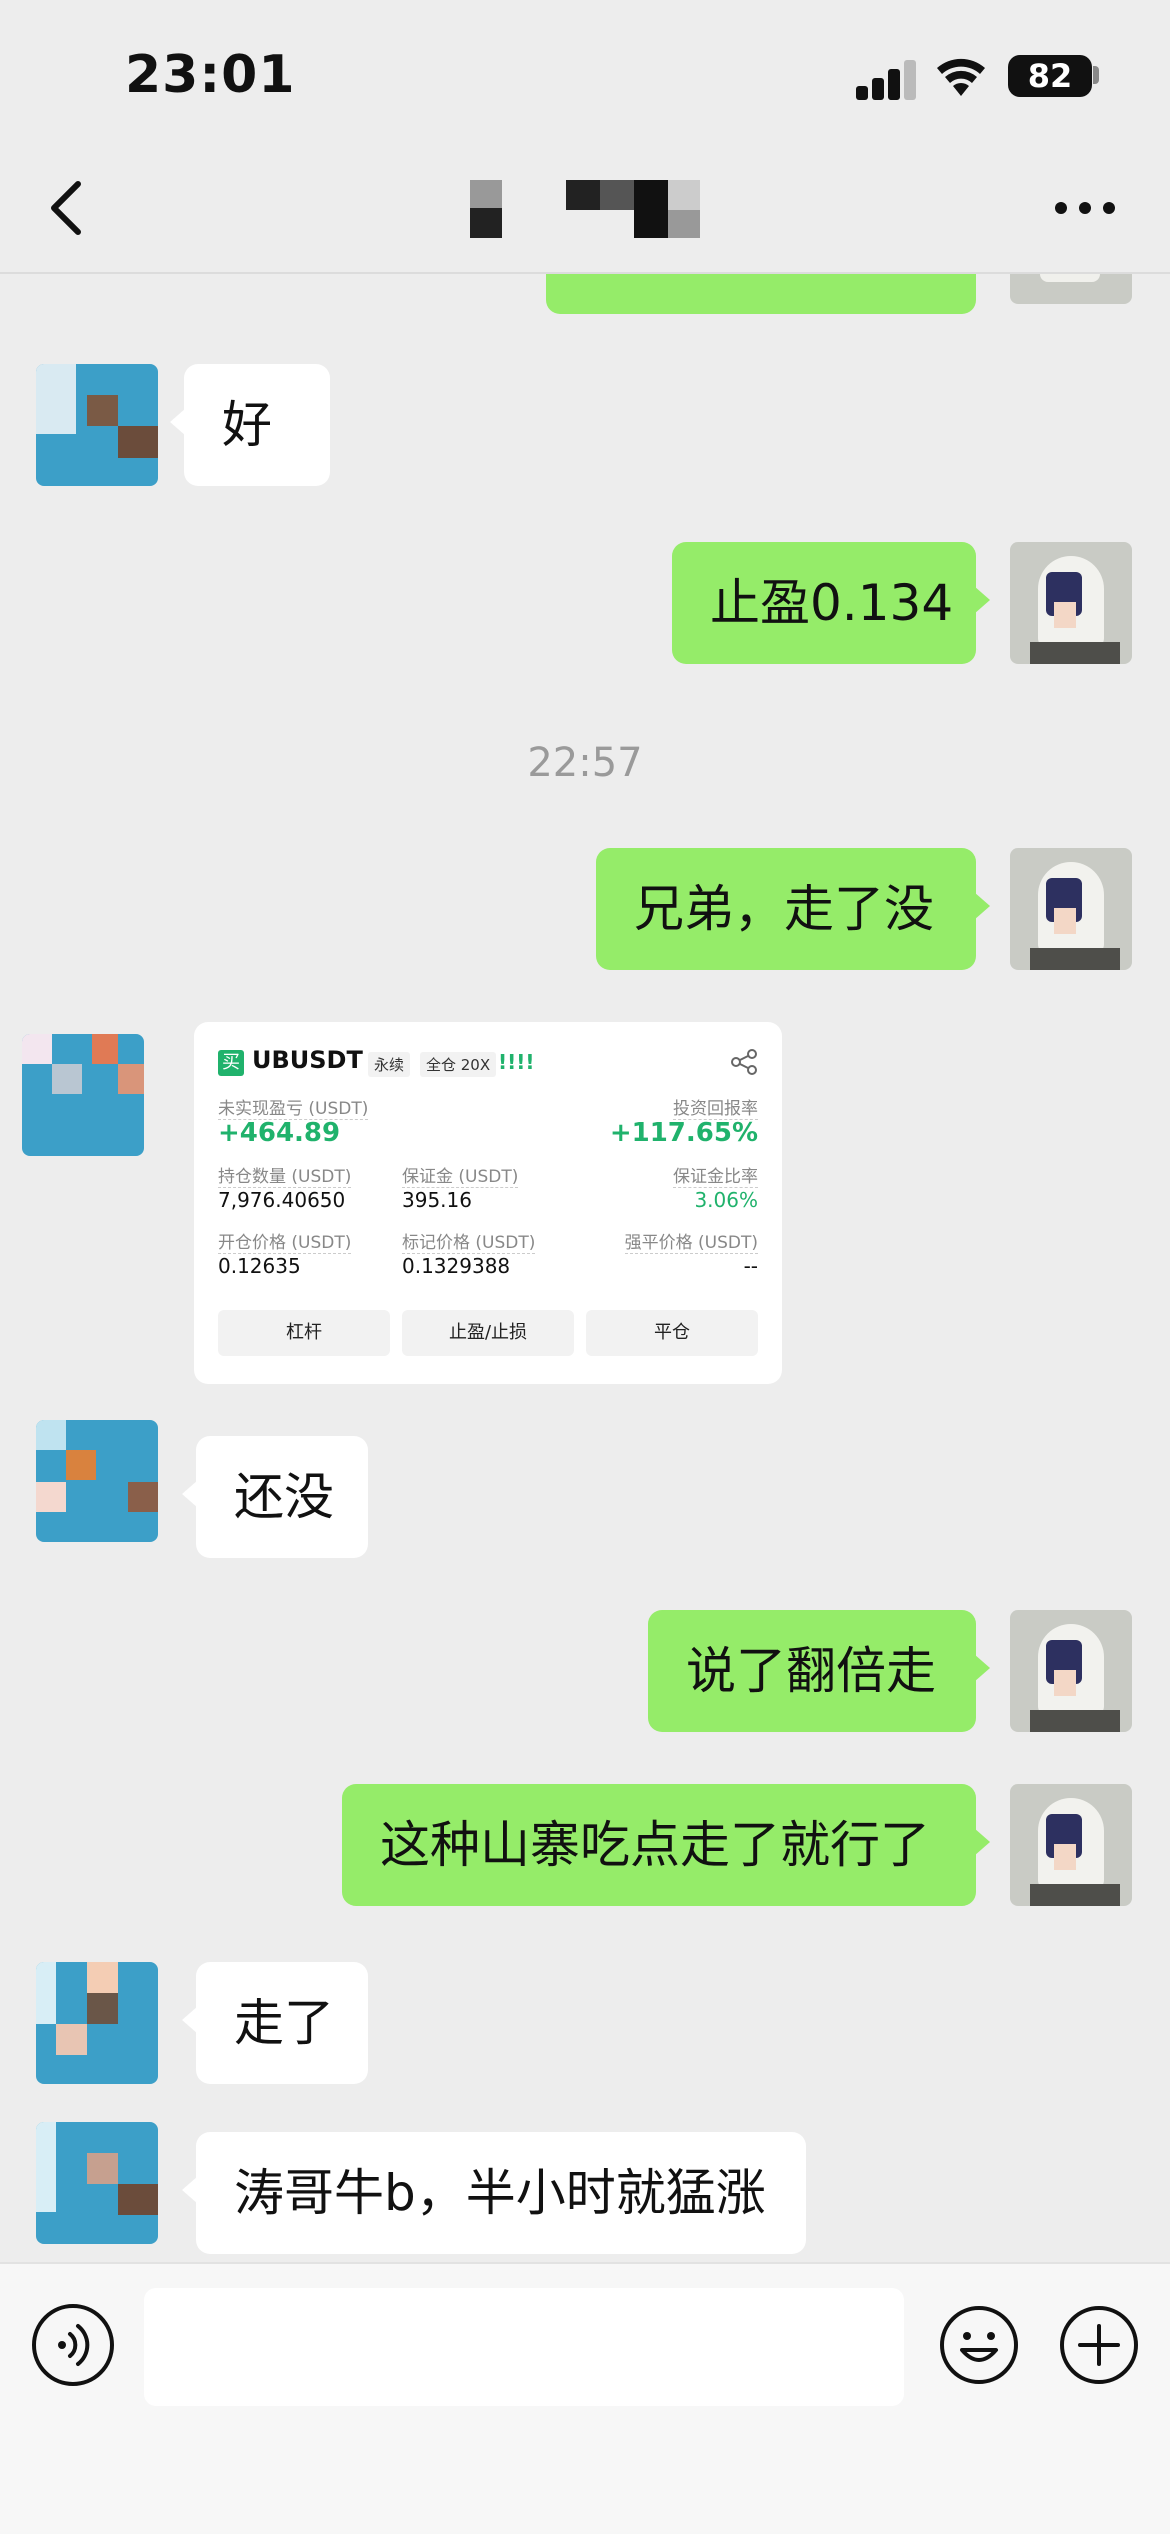 Image resolution: width=1170 pixels, height=2534 pixels. Describe the element at coordinates (460, 1175) in the screenshot. I see `margin-label: 保证金 (USDT)` at that location.